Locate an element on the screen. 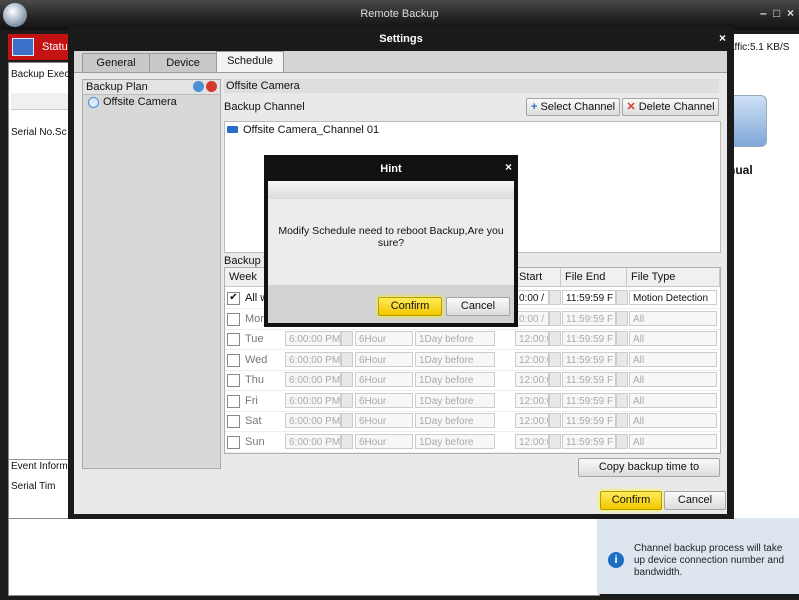 Image resolution: width=799 pixels, height=600 pixels. app-titlebar: Remote Backup – □ × is located at coordinates (399, 15).